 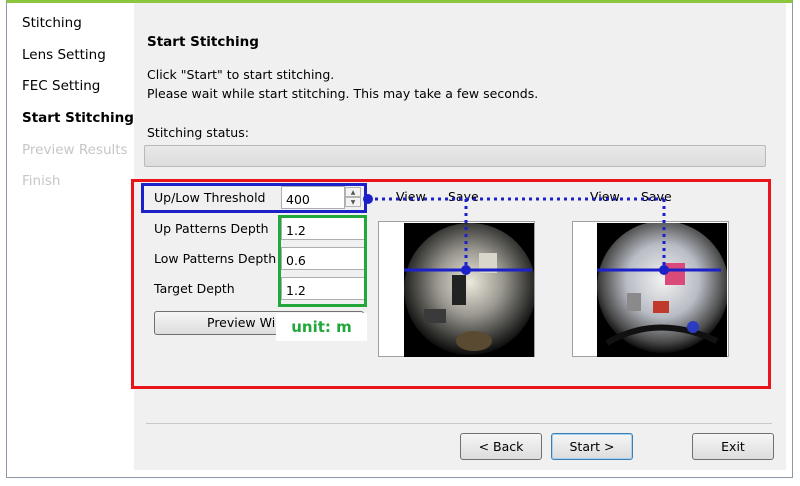 What do you see at coordinates (203, 42) in the screenshot?
I see `page-title: Start Stitching` at bounding box center [203, 42].